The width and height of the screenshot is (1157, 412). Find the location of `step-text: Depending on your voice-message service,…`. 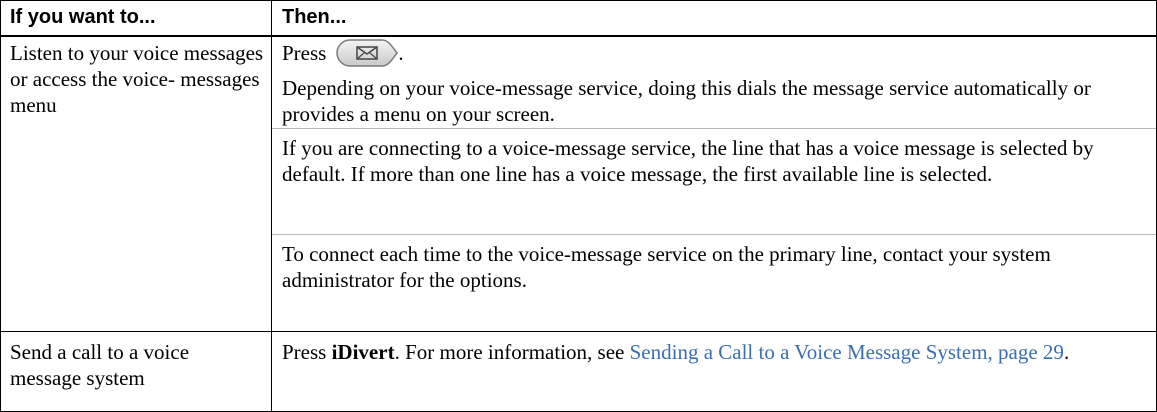

step-text: Depending on your voice-message service,… is located at coordinates (686, 101).